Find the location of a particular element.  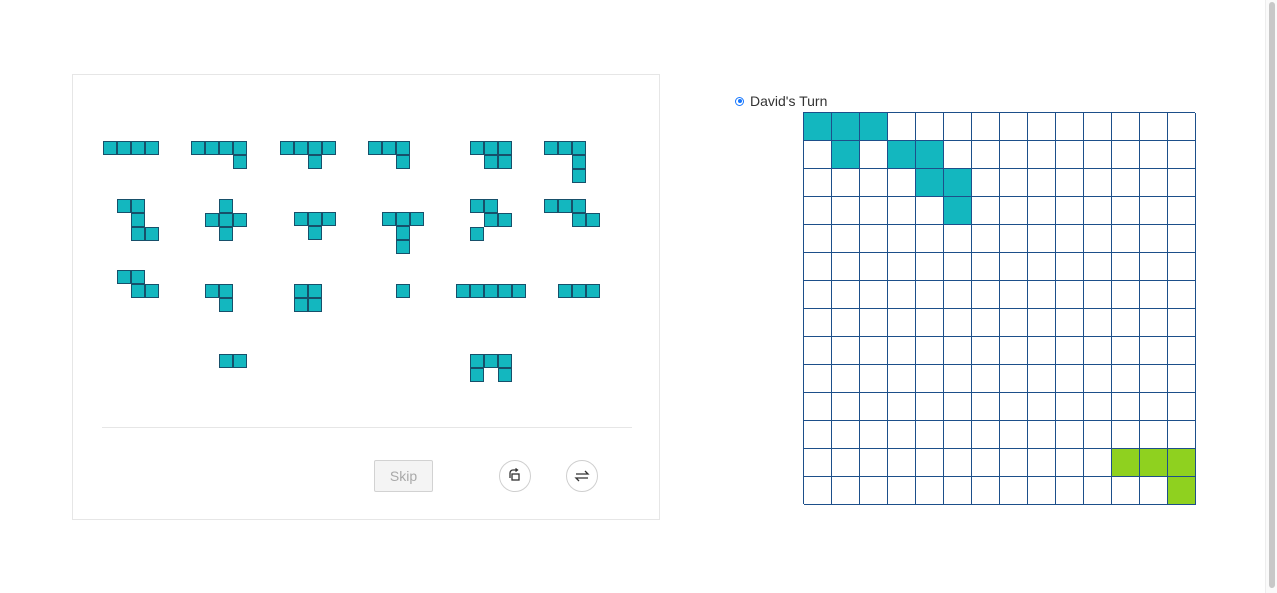

skip-button: Skip is located at coordinates (403, 476).